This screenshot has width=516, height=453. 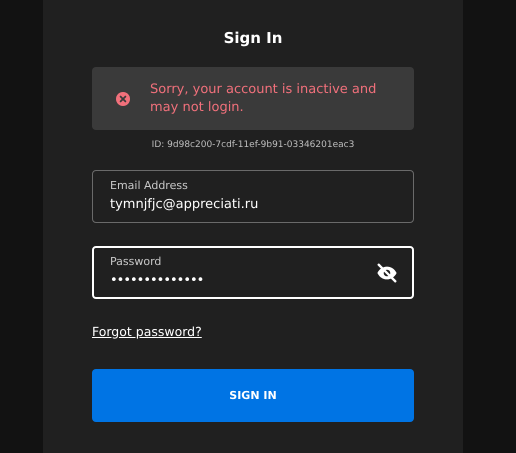 I want to click on page-title: Sign In, so click(x=253, y=38).